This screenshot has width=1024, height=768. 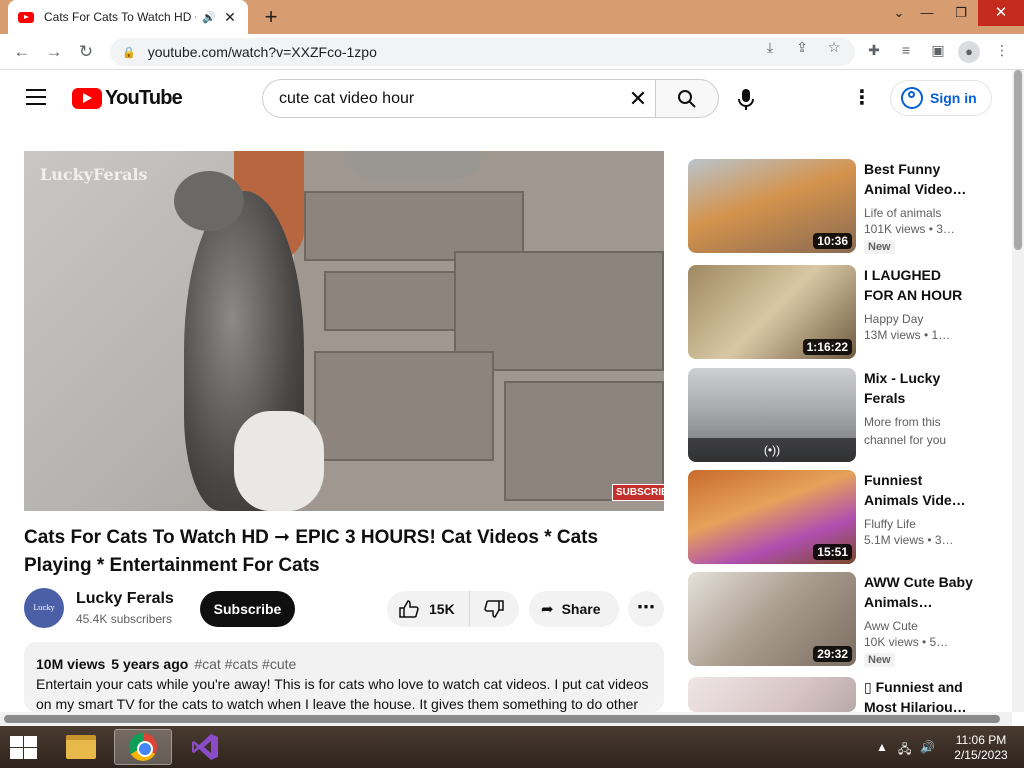 I want to click on microphone-icon, so click(x=746, y=100).